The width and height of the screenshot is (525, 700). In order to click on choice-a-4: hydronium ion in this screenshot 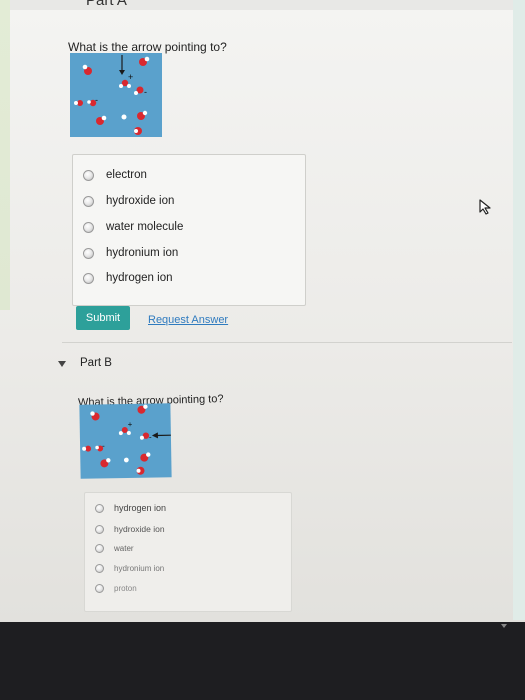, I will do `click(130, 253)`.